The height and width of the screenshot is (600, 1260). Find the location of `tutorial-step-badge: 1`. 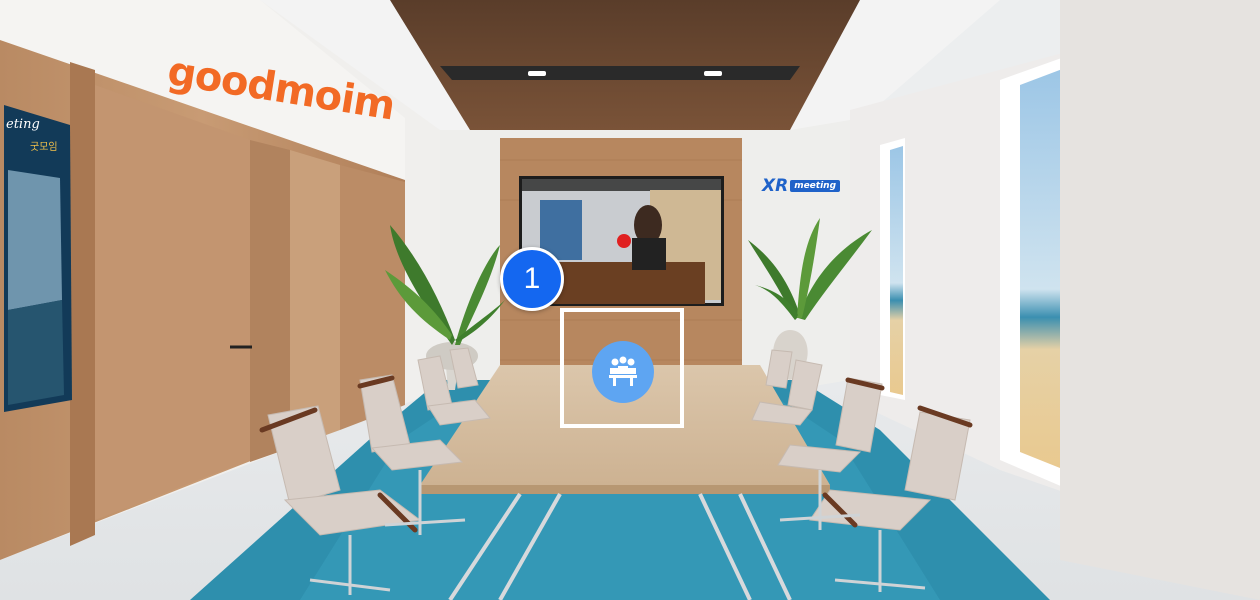

tutorial-step-badge: 1 is located at coordinates (532, 279).